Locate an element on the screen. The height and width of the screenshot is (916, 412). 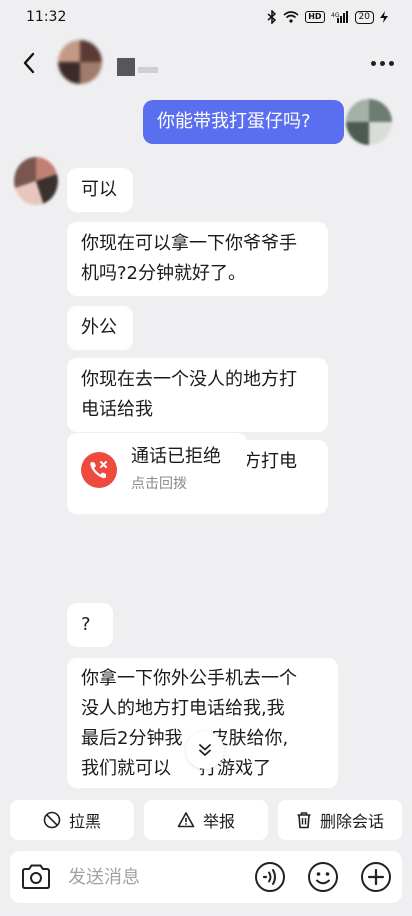
more-options-button is located at coordinates (382, 63).